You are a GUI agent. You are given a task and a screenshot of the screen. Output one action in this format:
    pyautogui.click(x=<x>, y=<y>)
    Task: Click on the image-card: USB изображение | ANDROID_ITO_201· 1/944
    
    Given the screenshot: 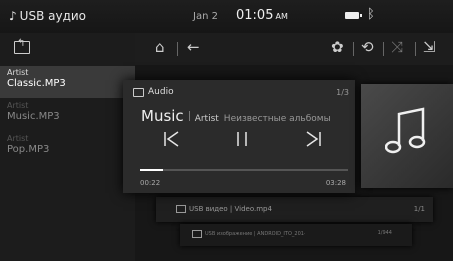 What is the action you would take?
    pyautogui.click(x=296, y=235)
    